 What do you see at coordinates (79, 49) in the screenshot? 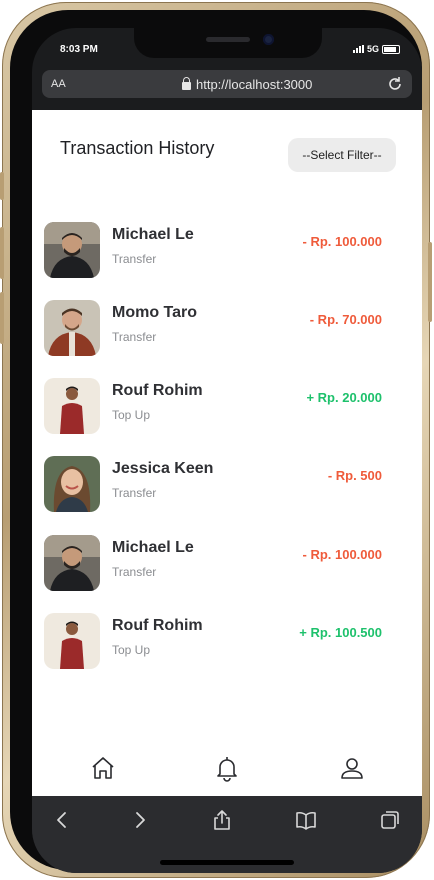
I see `status-time: 8:03 PM` at bounding box center [79, 49].